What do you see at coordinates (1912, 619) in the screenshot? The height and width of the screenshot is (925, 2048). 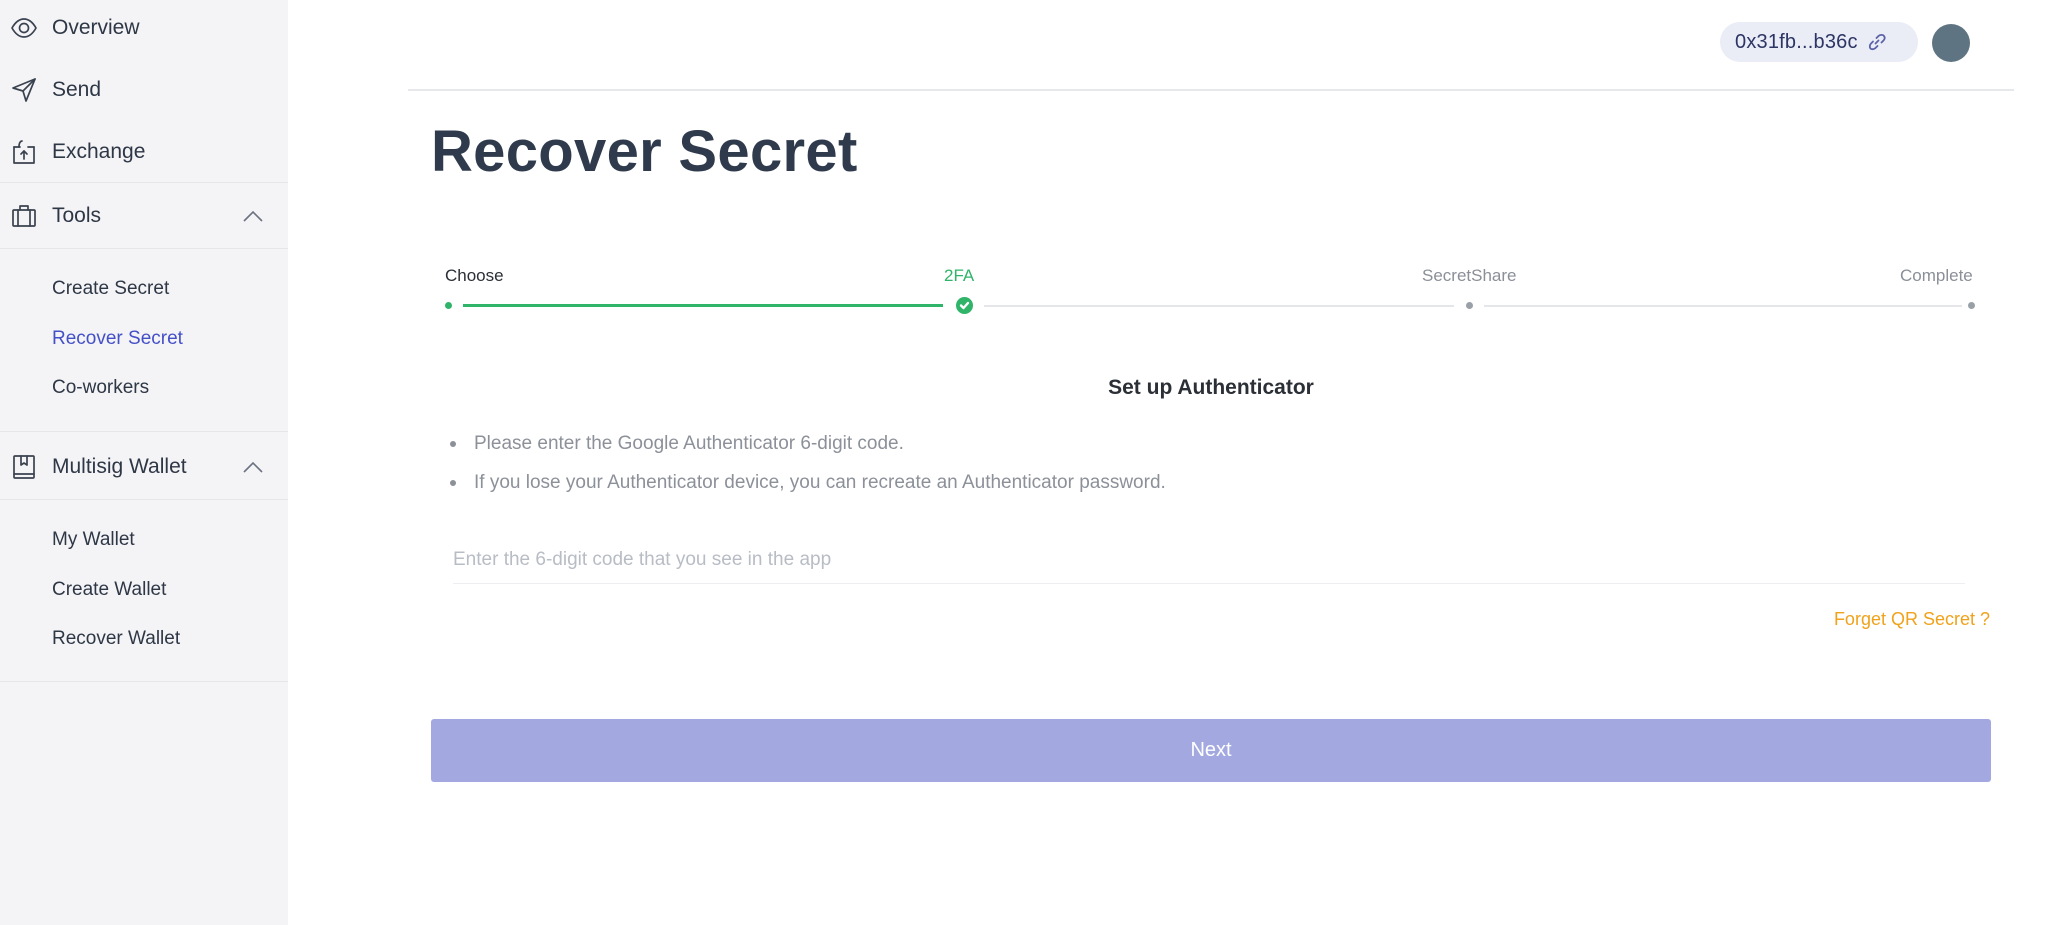 I see `forget-qr-secret-link: Forget QR Secret ?` at bounding box center [1912, 619].